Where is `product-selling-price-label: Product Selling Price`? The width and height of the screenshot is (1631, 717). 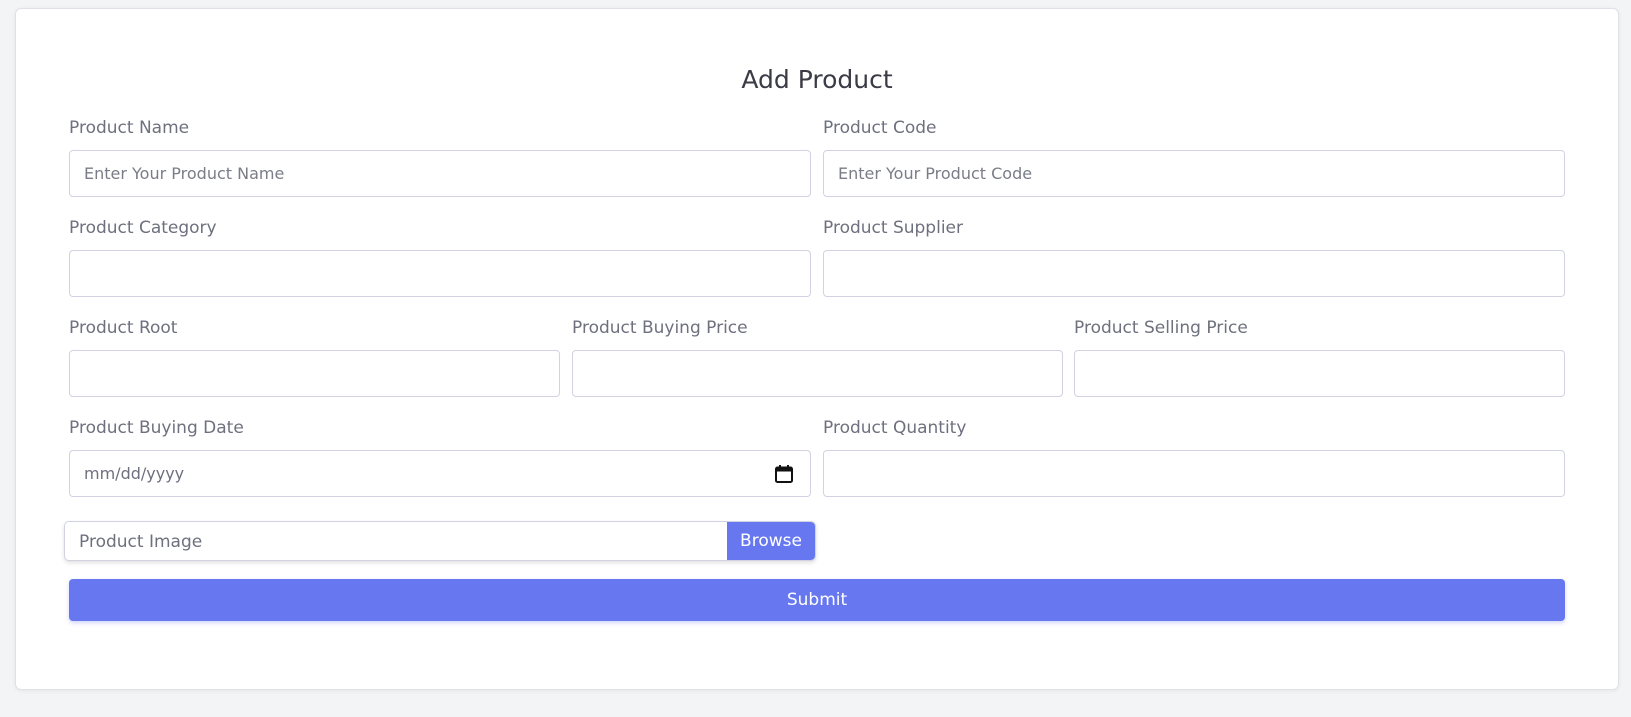 product-selling-price-label: Product Selling Price is located at coordinates (1161, 328).